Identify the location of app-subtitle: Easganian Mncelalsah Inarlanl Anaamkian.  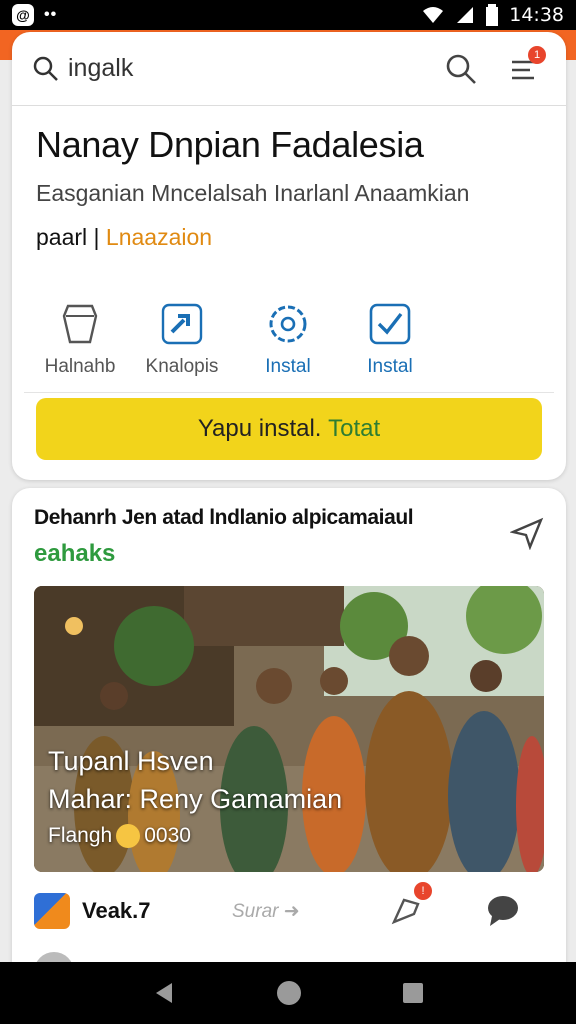
(253, 193).